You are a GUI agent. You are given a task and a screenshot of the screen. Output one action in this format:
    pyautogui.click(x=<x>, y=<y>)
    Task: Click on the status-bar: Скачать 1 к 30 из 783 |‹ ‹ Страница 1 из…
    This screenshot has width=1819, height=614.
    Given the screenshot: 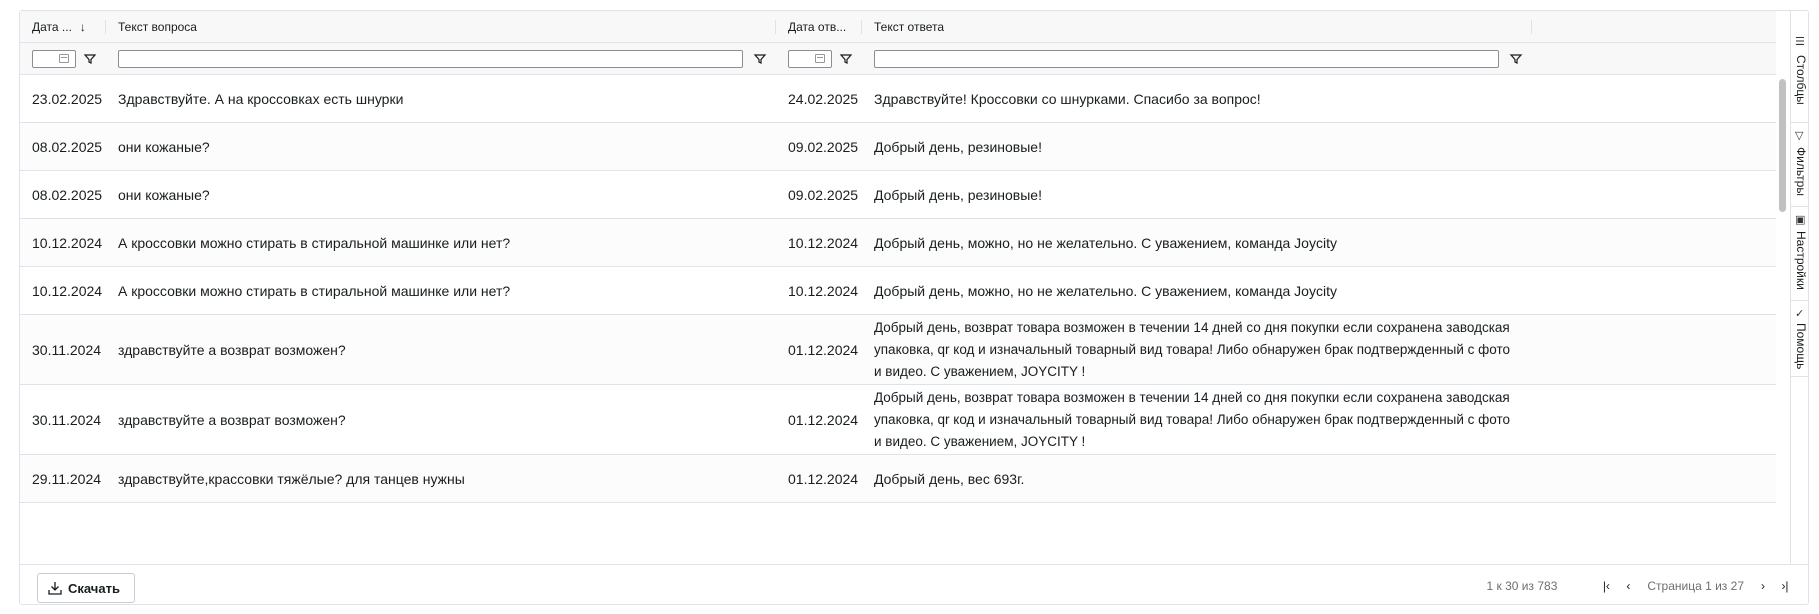 What is the action you would take?
    pyautogui.click(x=914, y=584)
    